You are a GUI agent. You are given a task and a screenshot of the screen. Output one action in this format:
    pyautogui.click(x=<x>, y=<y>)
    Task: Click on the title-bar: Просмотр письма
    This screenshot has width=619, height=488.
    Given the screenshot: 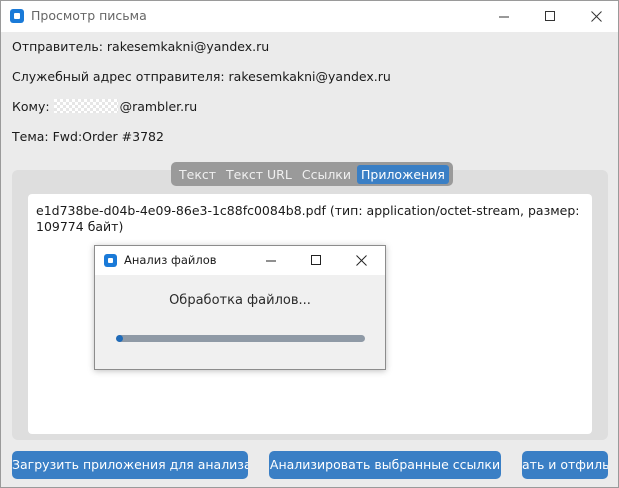 What is the action you would take?
    pyautogui.click(x=309, y=16)
    